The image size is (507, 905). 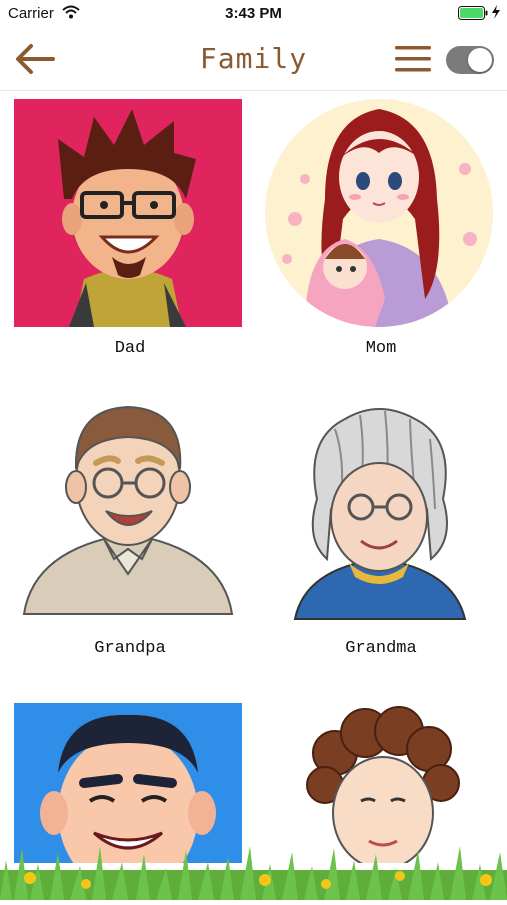 I want to click on member-name: Grandma, so click(x=381, y=648).